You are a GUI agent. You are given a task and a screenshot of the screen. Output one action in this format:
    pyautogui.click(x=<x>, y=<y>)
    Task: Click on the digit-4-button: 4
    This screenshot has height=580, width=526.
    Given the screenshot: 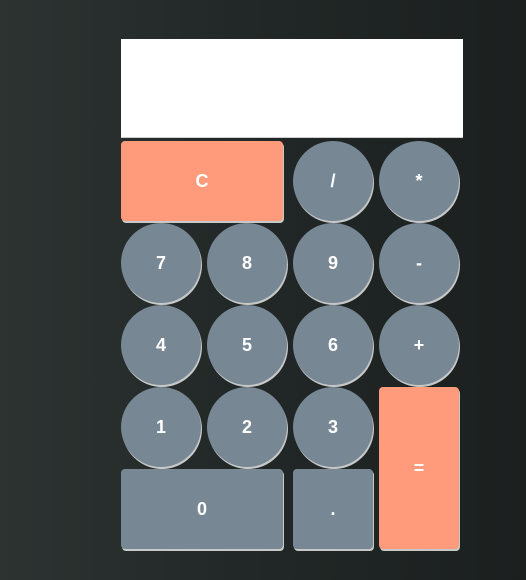 What is the action you would take?
    pyautogui.click(x=161, y=345)
    